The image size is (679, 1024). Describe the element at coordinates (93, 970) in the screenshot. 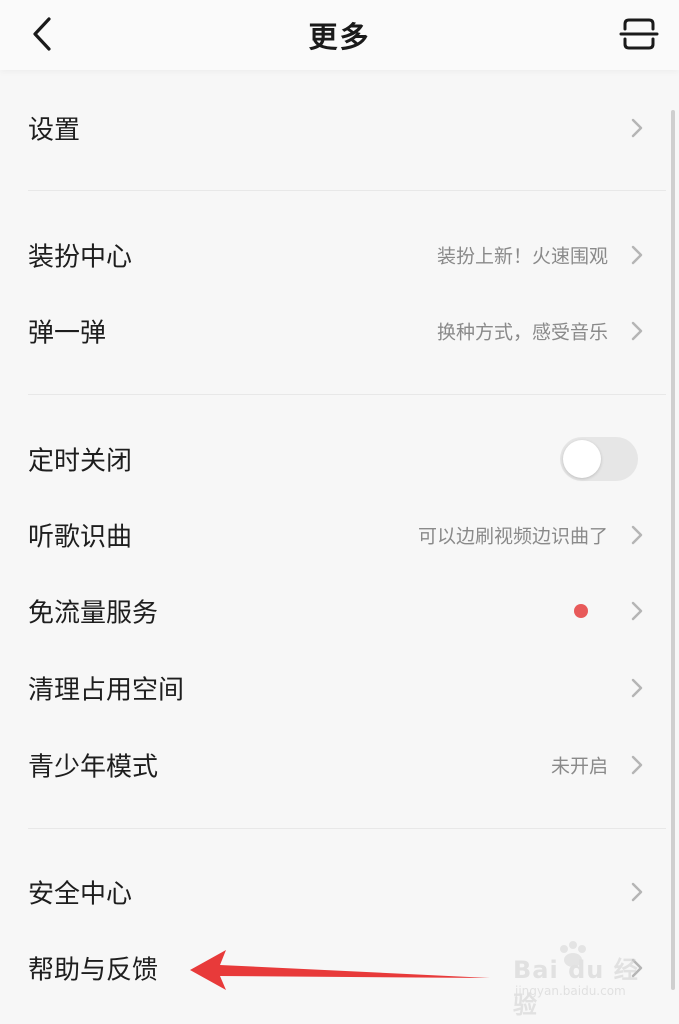

I see `help-feedback-label: 帮助与反馈` at that location.